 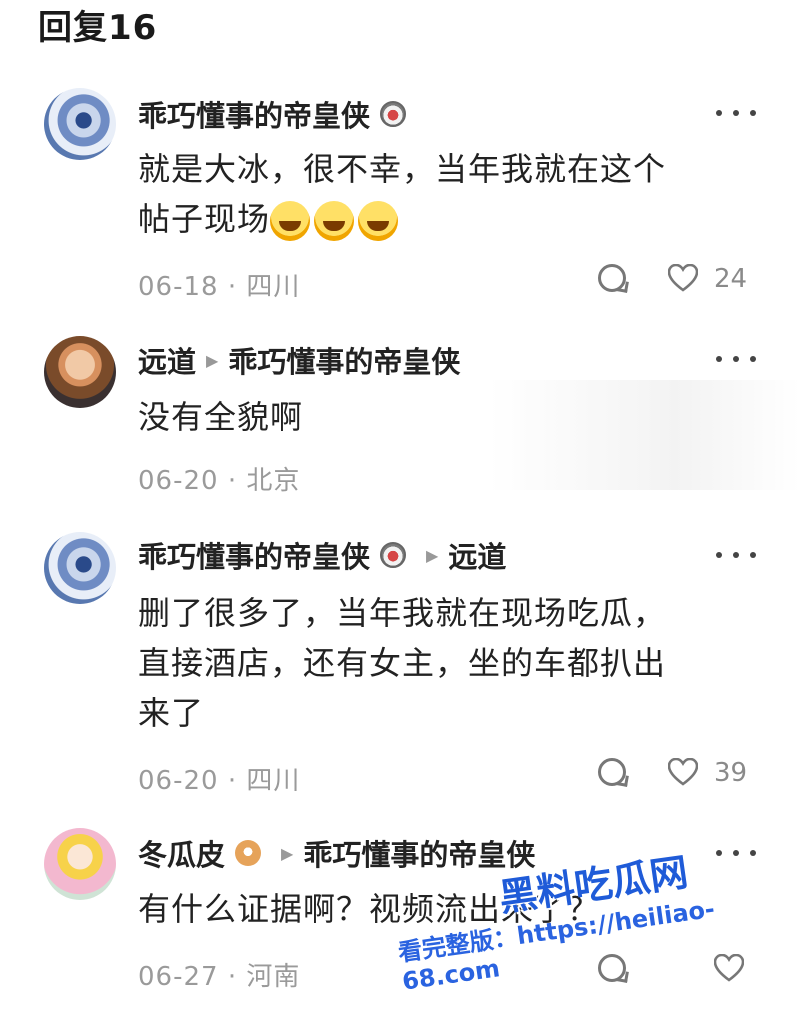 What do you see at coordinates (181, 853) in the screenshot?
I see `username: 冬瓜皮` at bounding box center [181, 853].